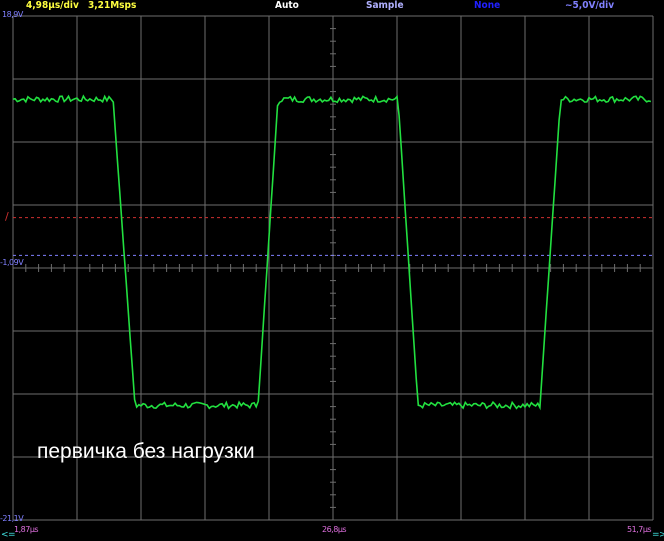 Image resolution: width=664 pixels, height=541 pixels. I want to click on t-right-label: 51,7µs, so click(639, 529).